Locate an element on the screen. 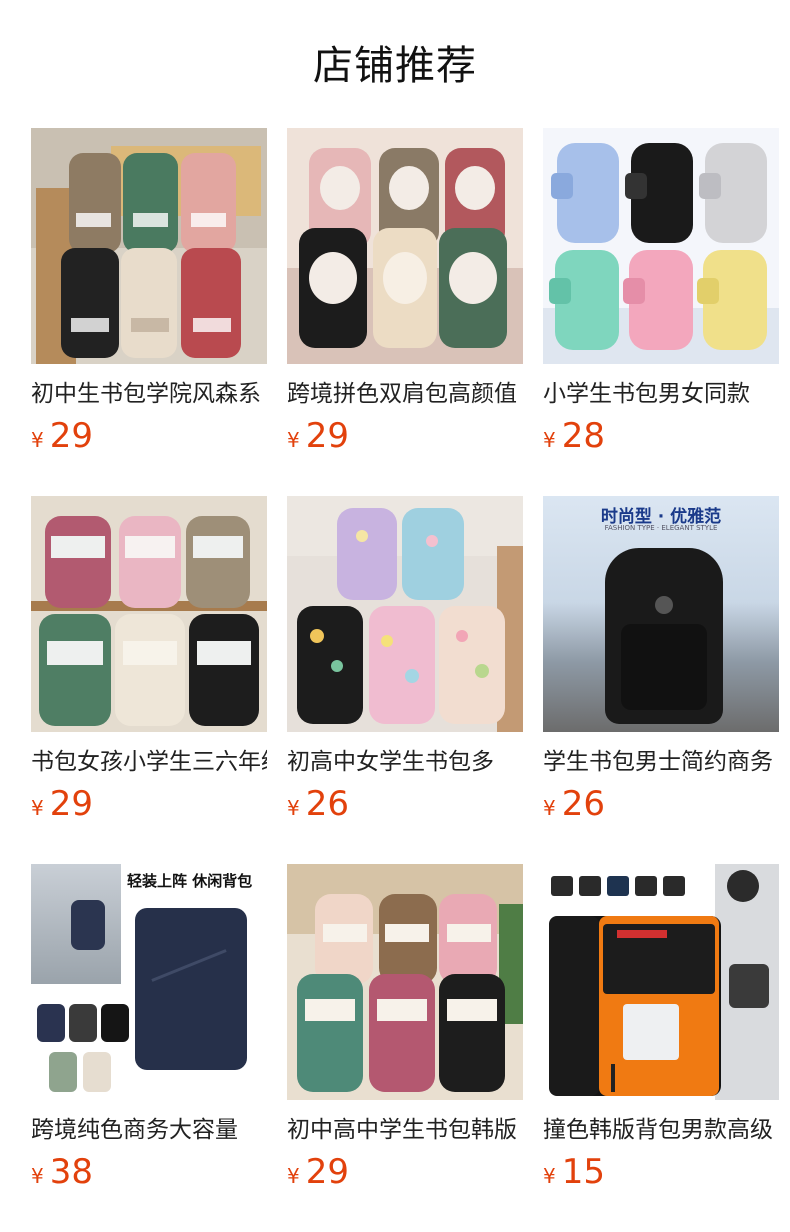 This screenshot has height=1232, width=790. product-title: 初高中女学生书包多 is located at coordinates (405, 762).